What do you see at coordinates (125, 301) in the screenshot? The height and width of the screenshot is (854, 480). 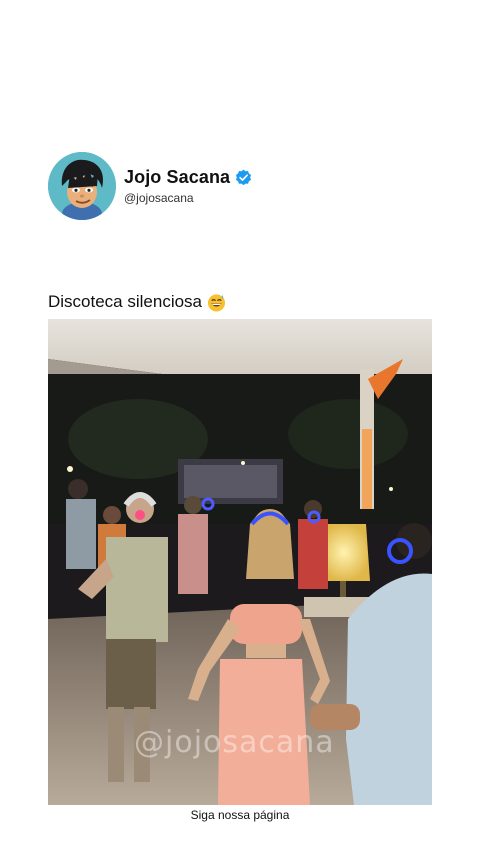 I see `caption-text: Discoteca silenciosa` at bounding box center [125, 301].